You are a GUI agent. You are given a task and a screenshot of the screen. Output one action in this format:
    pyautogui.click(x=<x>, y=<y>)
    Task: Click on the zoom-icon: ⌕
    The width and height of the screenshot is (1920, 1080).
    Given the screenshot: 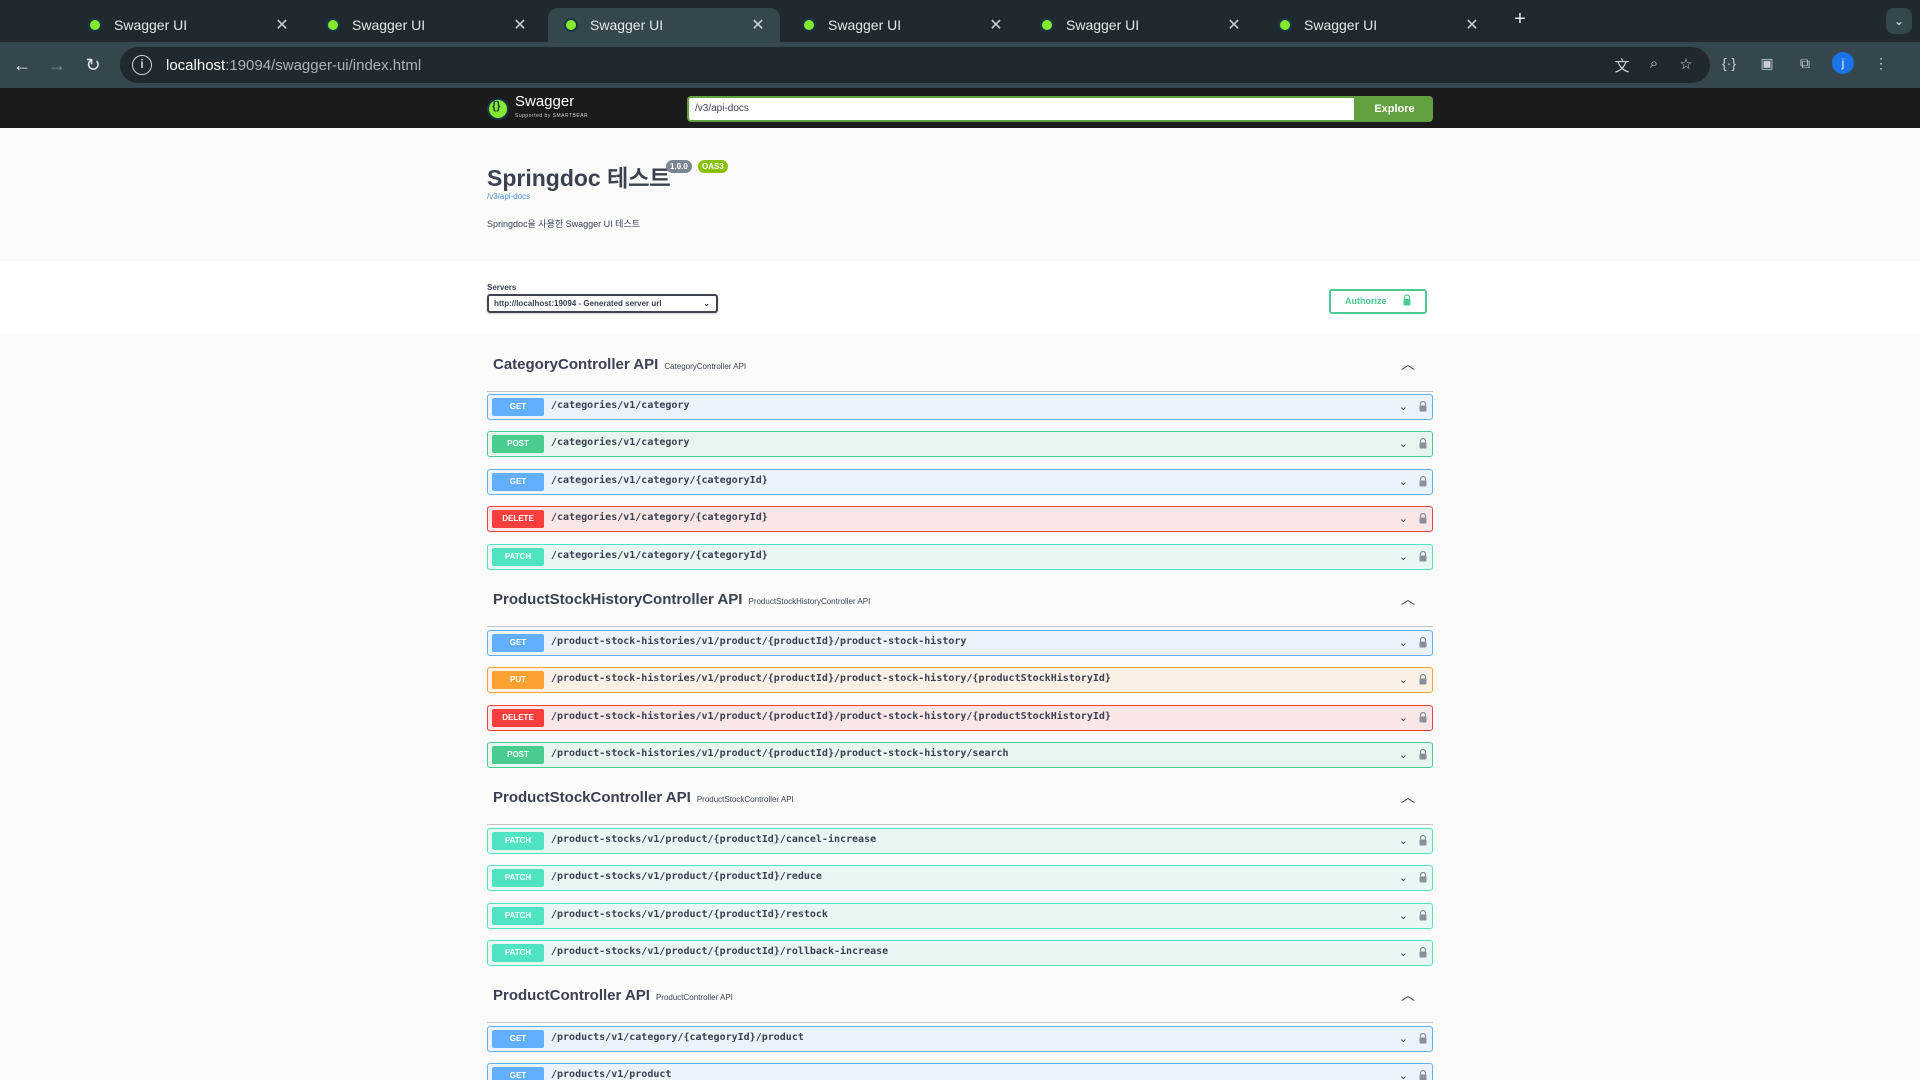 What is the action you would take?
    pyautogui.click(x=1654, y=65)
    